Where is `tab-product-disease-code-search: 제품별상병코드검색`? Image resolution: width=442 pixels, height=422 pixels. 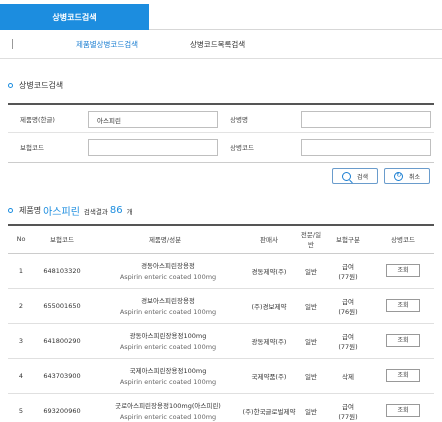
tab-product-disease-code-search: 제품별상병코드검색 is located at coordinates (107, 44).